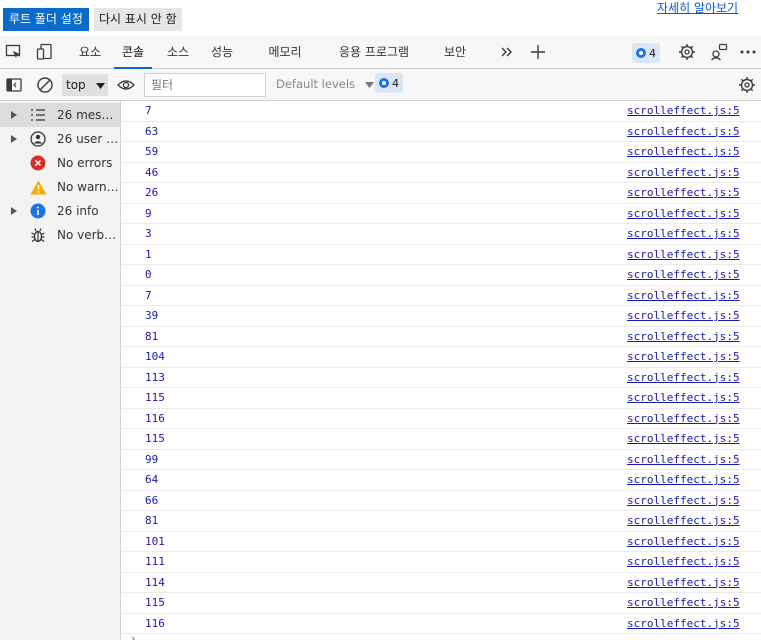  What do you see at coordinates (76, 85) in the screenshot?
I see `context-label: top` at bounding box center [76, 85].